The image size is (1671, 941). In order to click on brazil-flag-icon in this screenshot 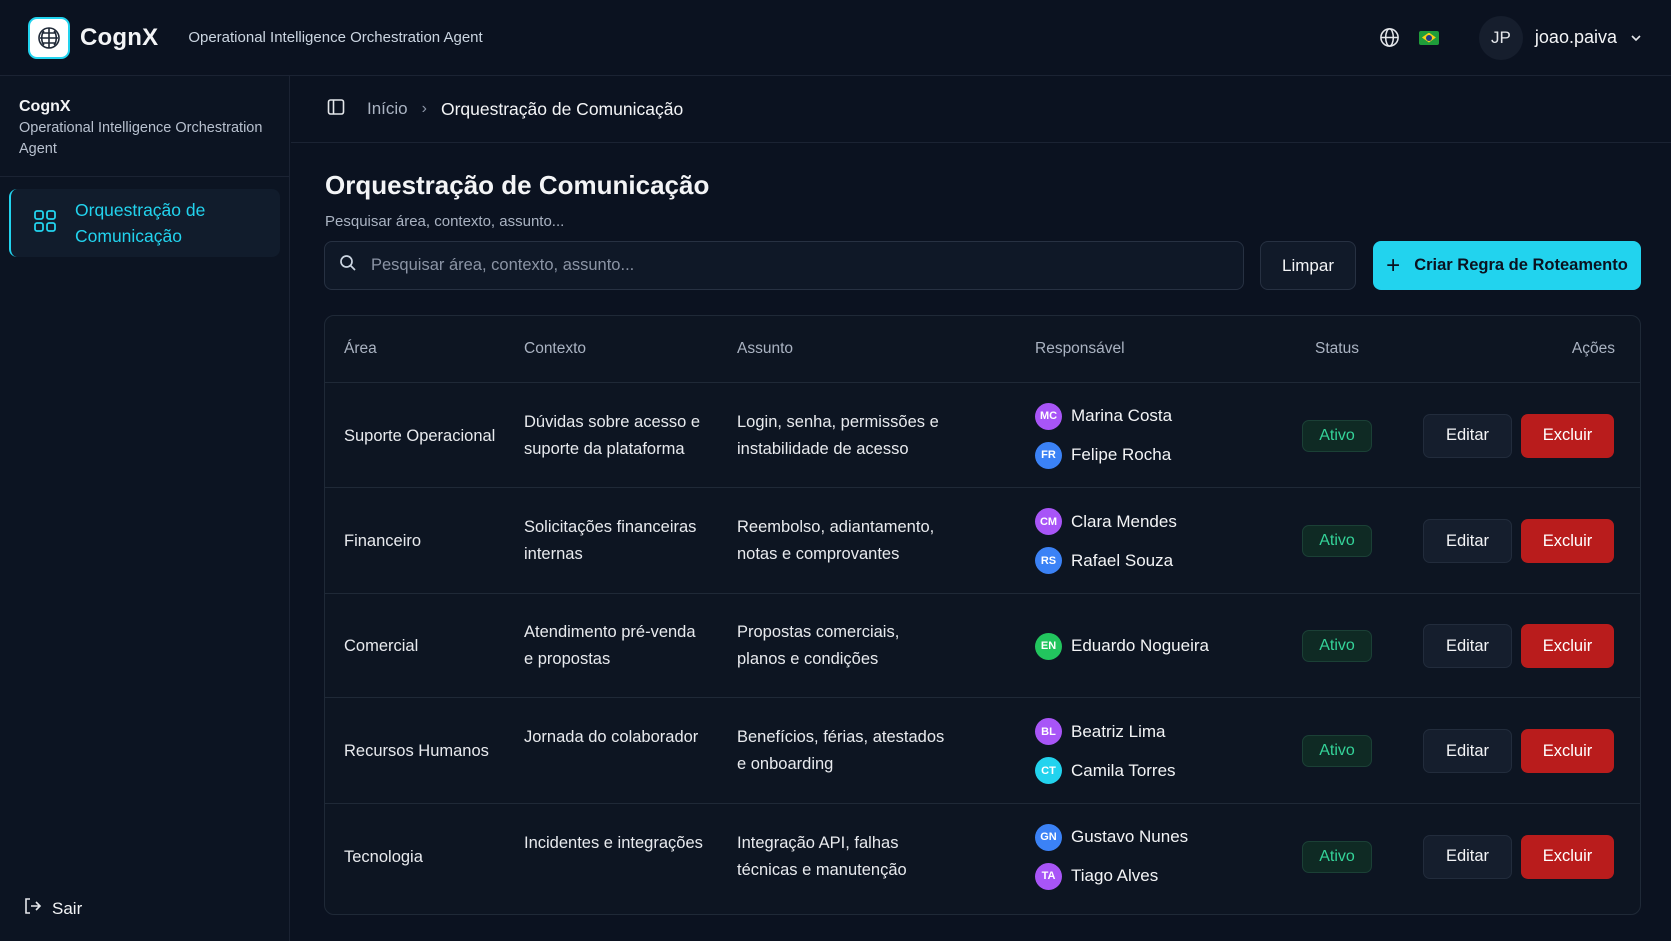, I will do `click(1428, 37)`.